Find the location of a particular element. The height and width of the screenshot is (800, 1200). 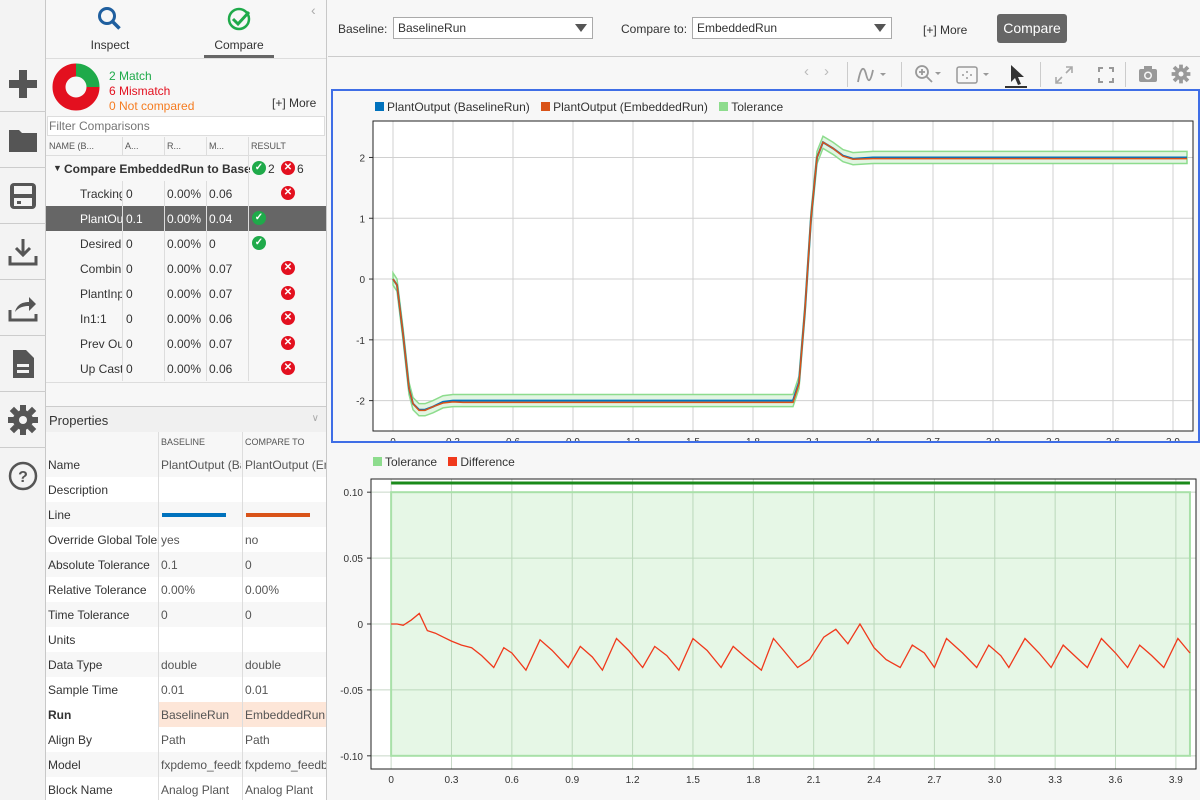

rel-tol: 0.00% is located at coordinates (184, 269).